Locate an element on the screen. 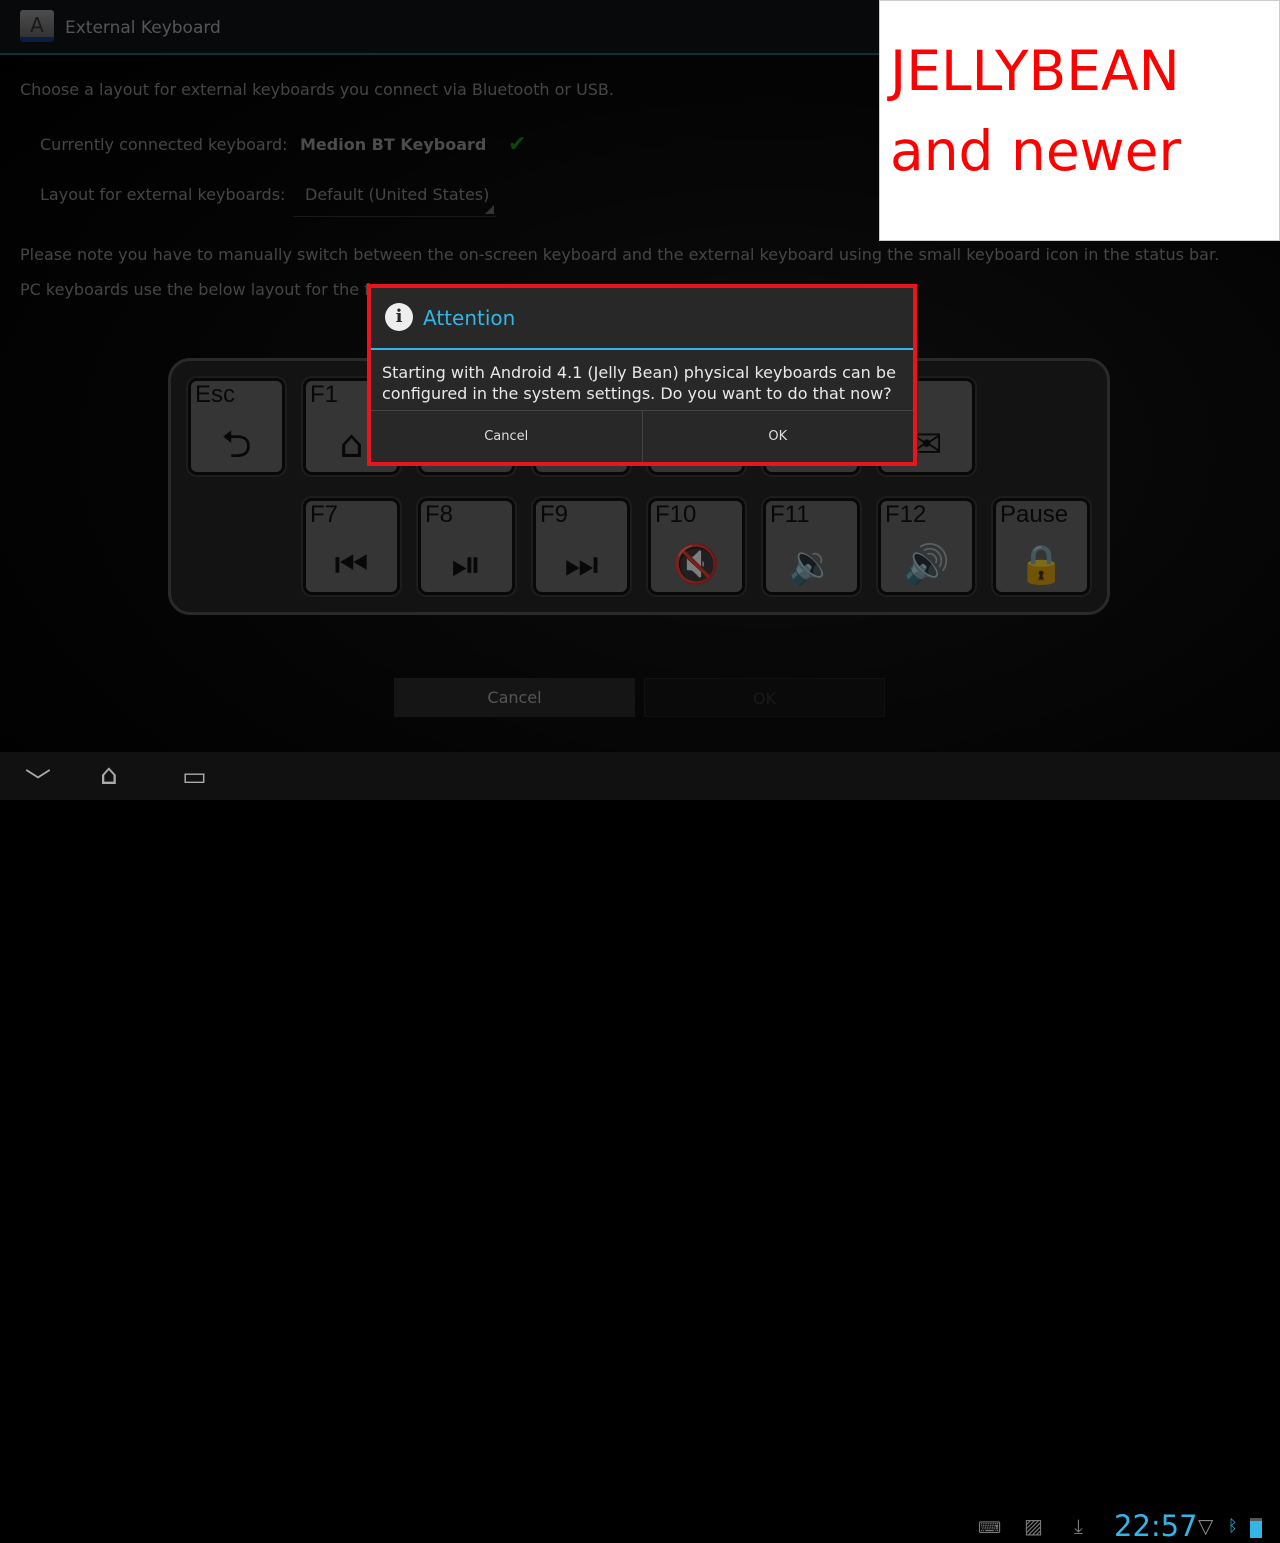 The image size is (1280, 1543). recent-apps-icon: ▭ is located at coordinates (194, 777).